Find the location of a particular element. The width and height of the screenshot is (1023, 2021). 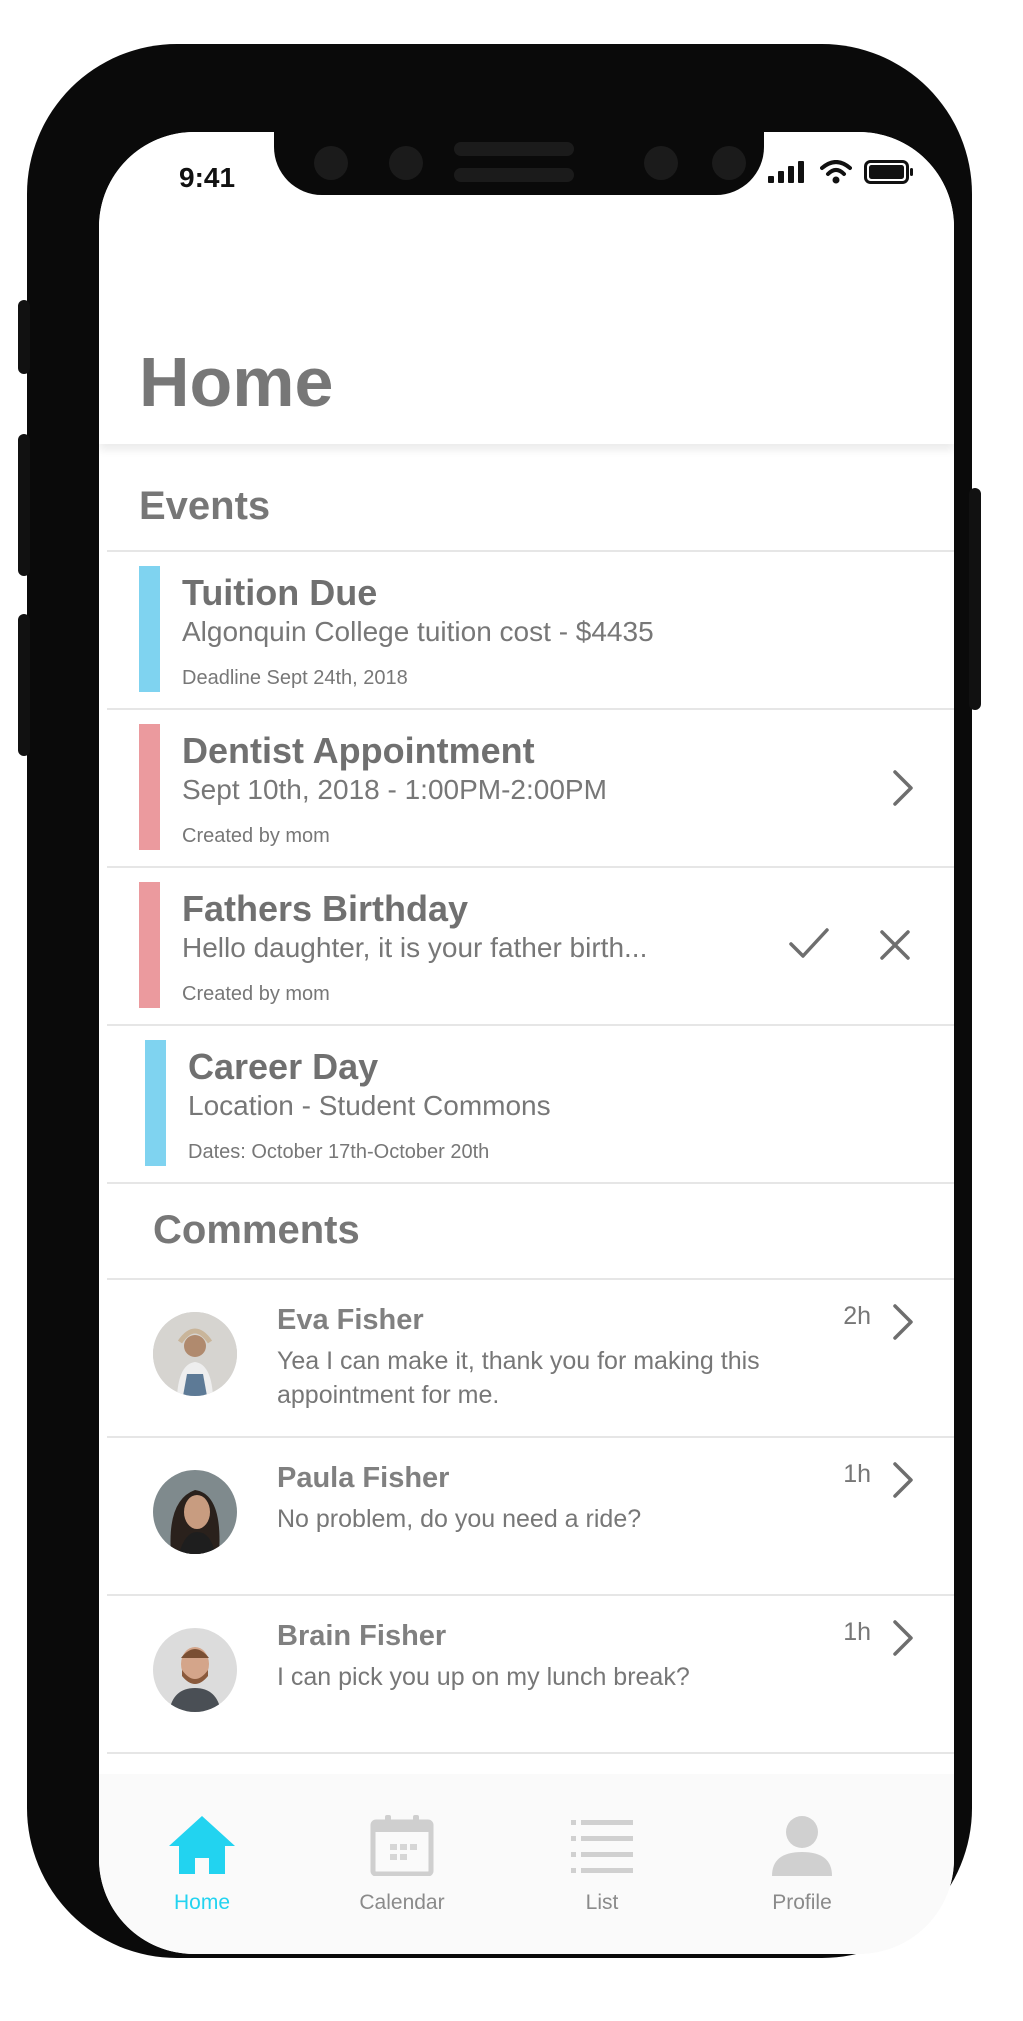

events-section-title: Events is located at coordinates (205, 506).